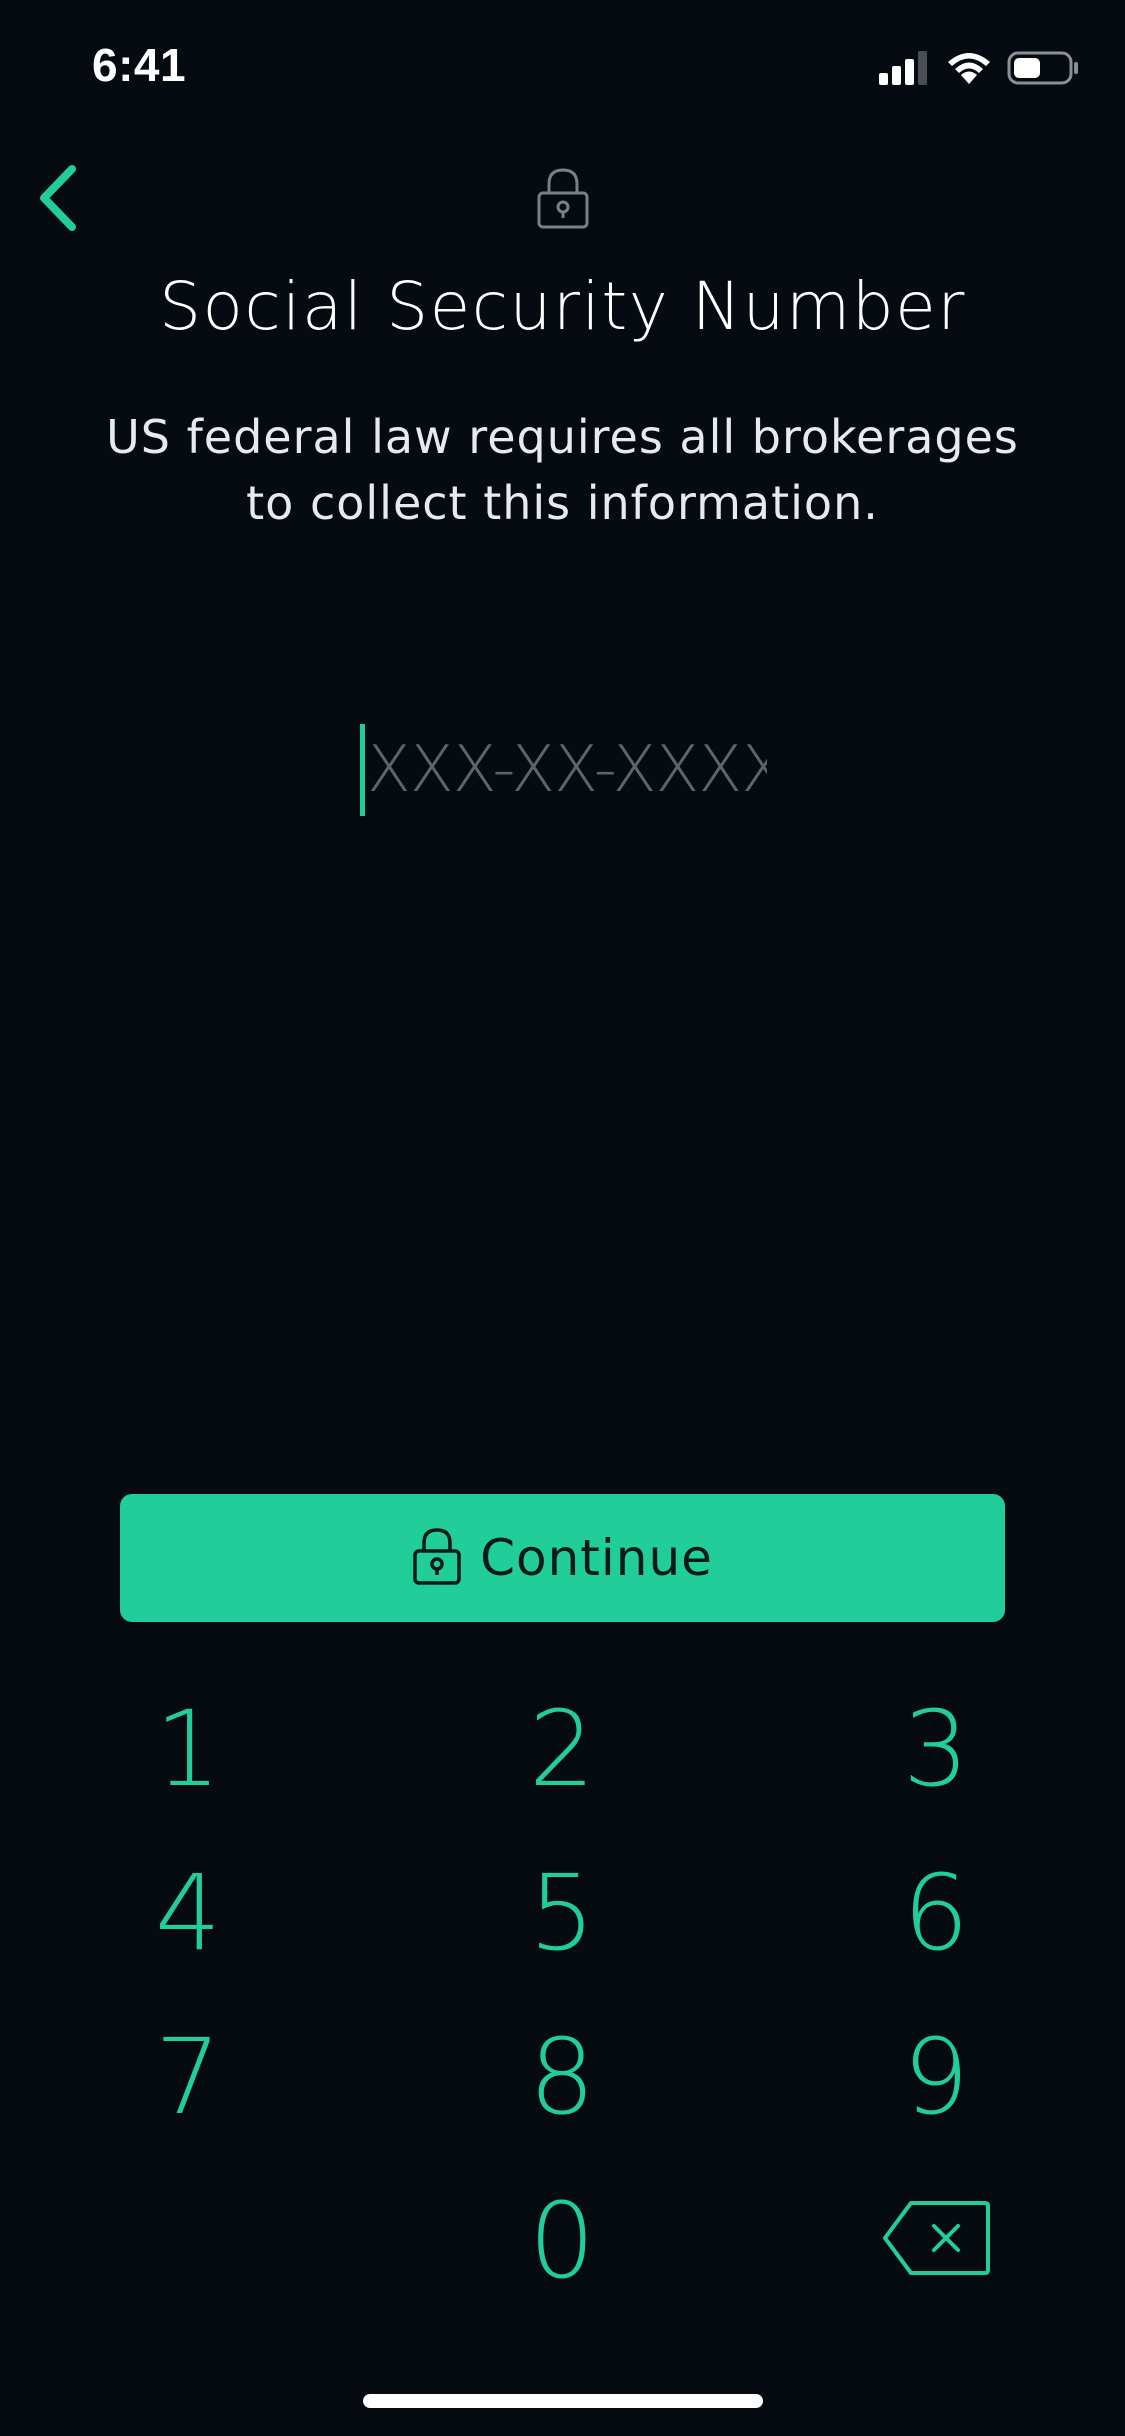 This screenshot has height=2436, width=1125. Describe the element at coordinates (936, 2077) in the screenshot. I see `key-9: 9` at that location.